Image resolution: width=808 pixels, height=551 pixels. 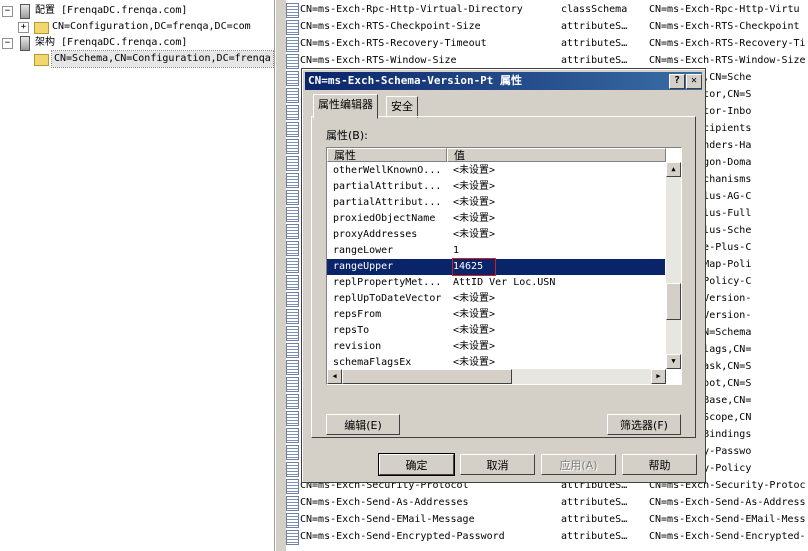 I want to click on expand-icon: +, so click(x=23, y=27).